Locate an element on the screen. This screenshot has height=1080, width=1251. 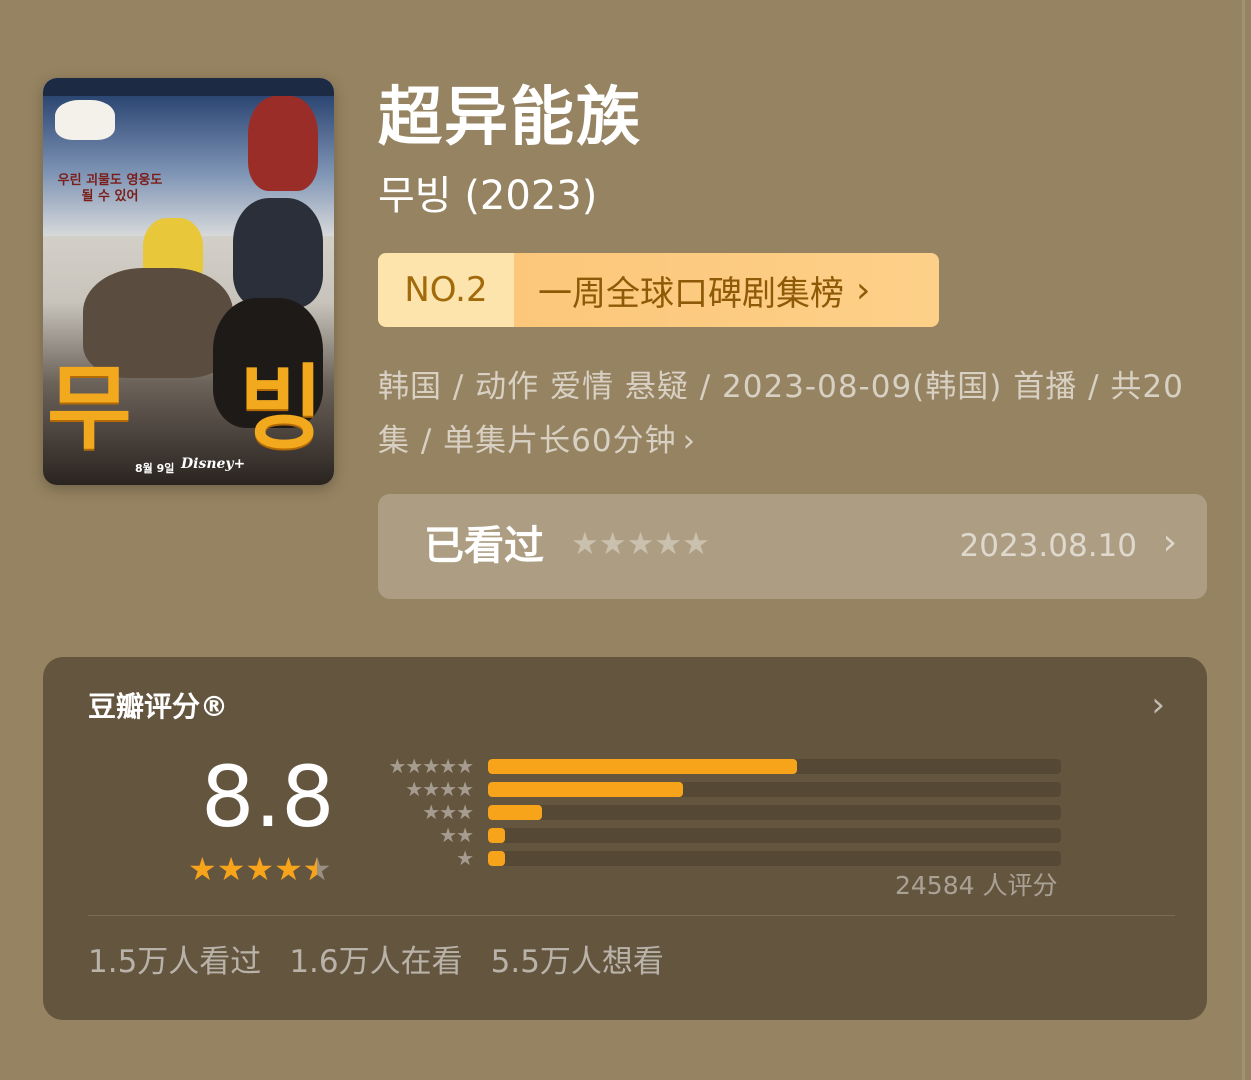
poster-brand-logo: Disney+ is located at coordinates (213, 464).